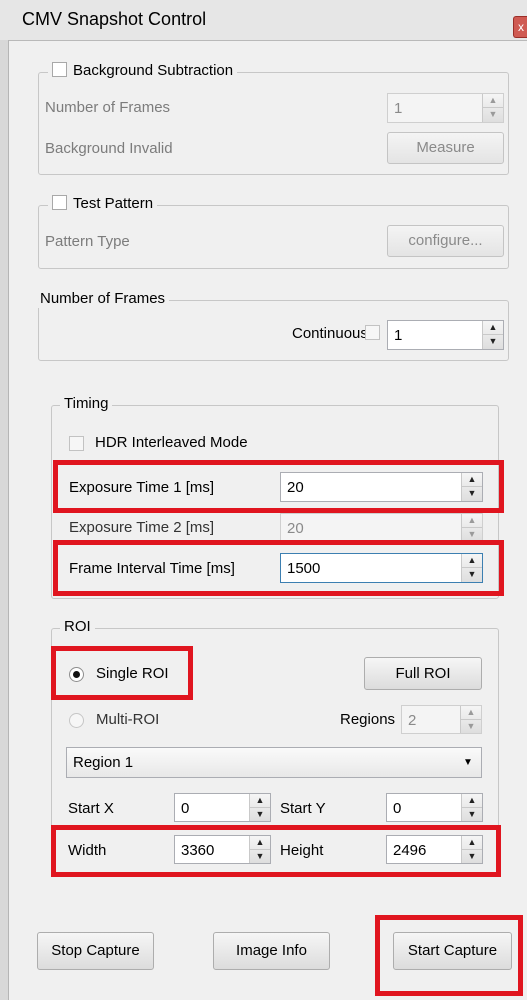 The height and width of the screenshot is (1000, 527). I want to click on exposure1-label: Exposure Time 1 [ms], so click(142, 487).